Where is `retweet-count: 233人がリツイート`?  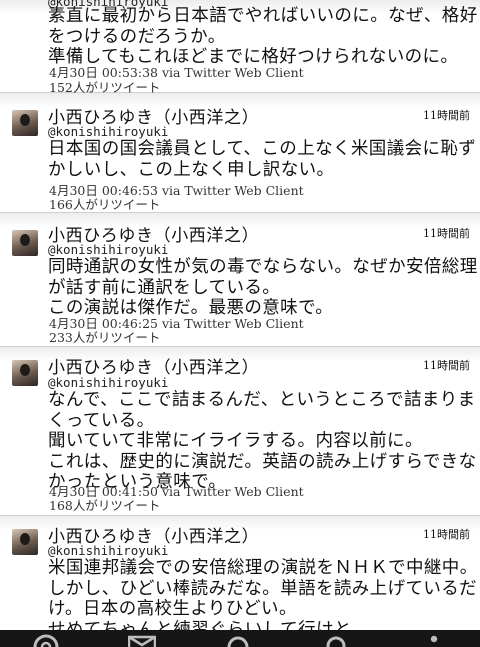
retweet-count: 233人がリツイート is located at coordinates (105, 337).